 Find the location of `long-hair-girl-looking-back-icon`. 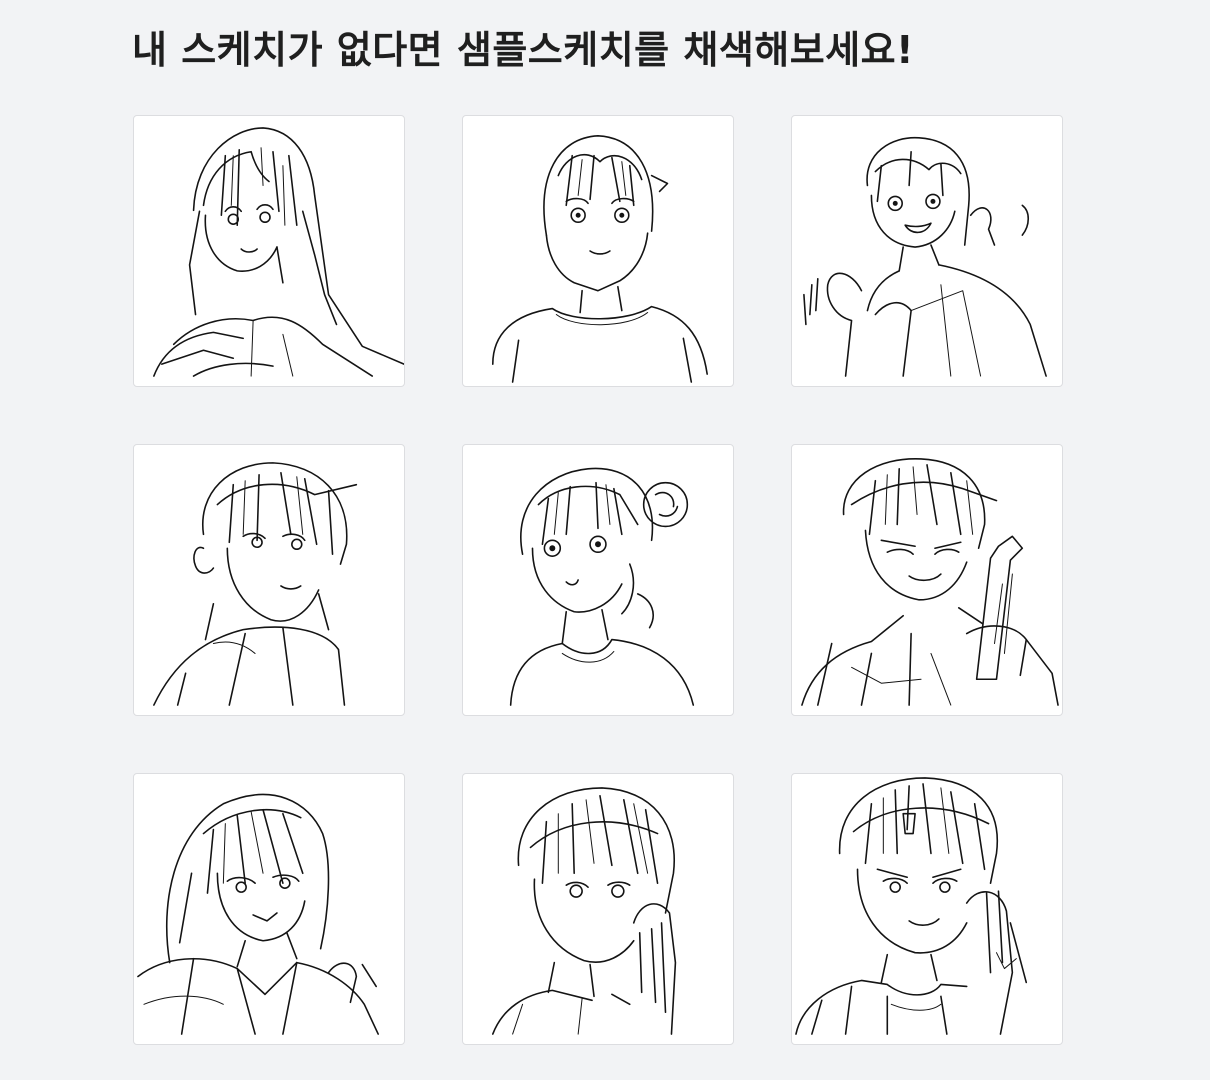

long-hair-girl-looking-back-icon is located at coordinates (278, 252).